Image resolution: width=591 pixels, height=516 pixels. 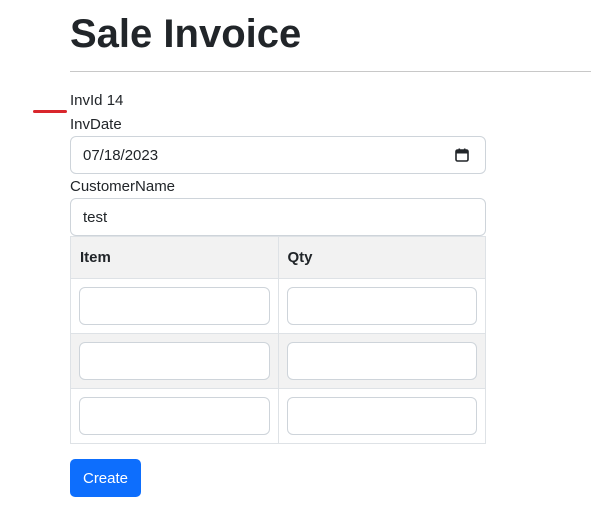 What do you see at coordinates (123, 186) in the screenshot?
I see `customer-name-label: CustomerName` at bounding box center [123, 186].